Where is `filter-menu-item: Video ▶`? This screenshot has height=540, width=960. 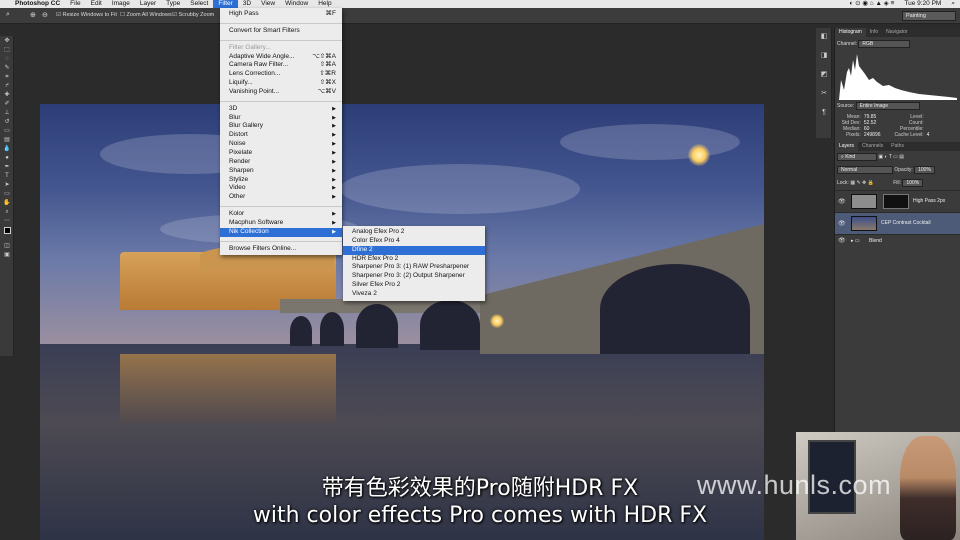 filter-menu-item: Video ▶ is located at coordinates (281, 188).